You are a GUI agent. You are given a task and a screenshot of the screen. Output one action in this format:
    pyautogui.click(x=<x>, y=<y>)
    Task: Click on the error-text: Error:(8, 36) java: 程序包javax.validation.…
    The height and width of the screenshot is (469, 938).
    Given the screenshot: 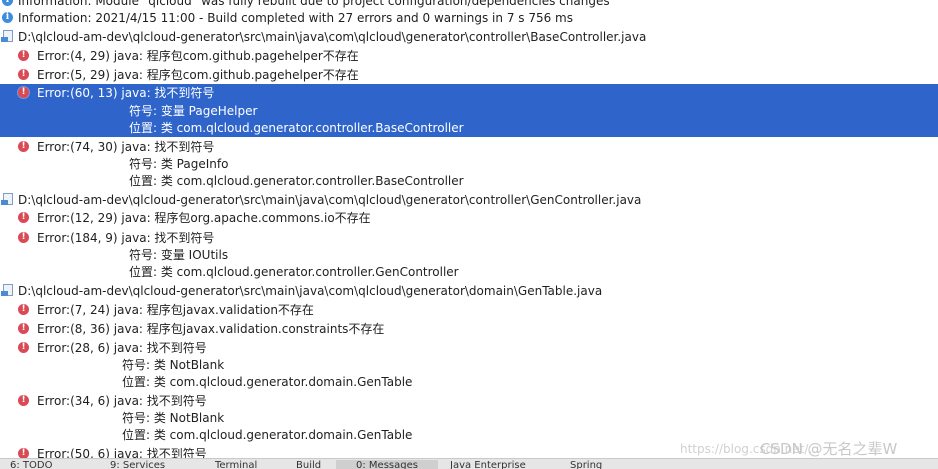 What is the action you would take?
    pyautogui.click(x=211, y=329)
    